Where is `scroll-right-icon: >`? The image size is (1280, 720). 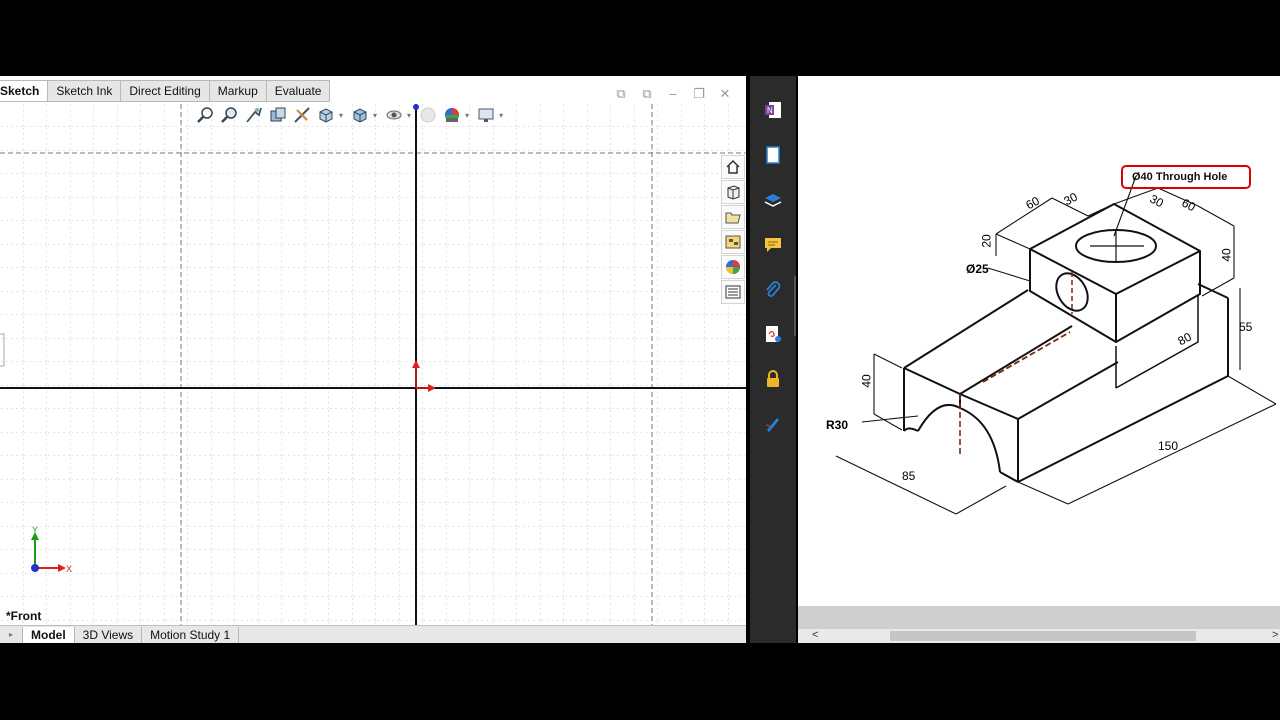 scroll-right-icon: > is located at coordinates (1275, 635).